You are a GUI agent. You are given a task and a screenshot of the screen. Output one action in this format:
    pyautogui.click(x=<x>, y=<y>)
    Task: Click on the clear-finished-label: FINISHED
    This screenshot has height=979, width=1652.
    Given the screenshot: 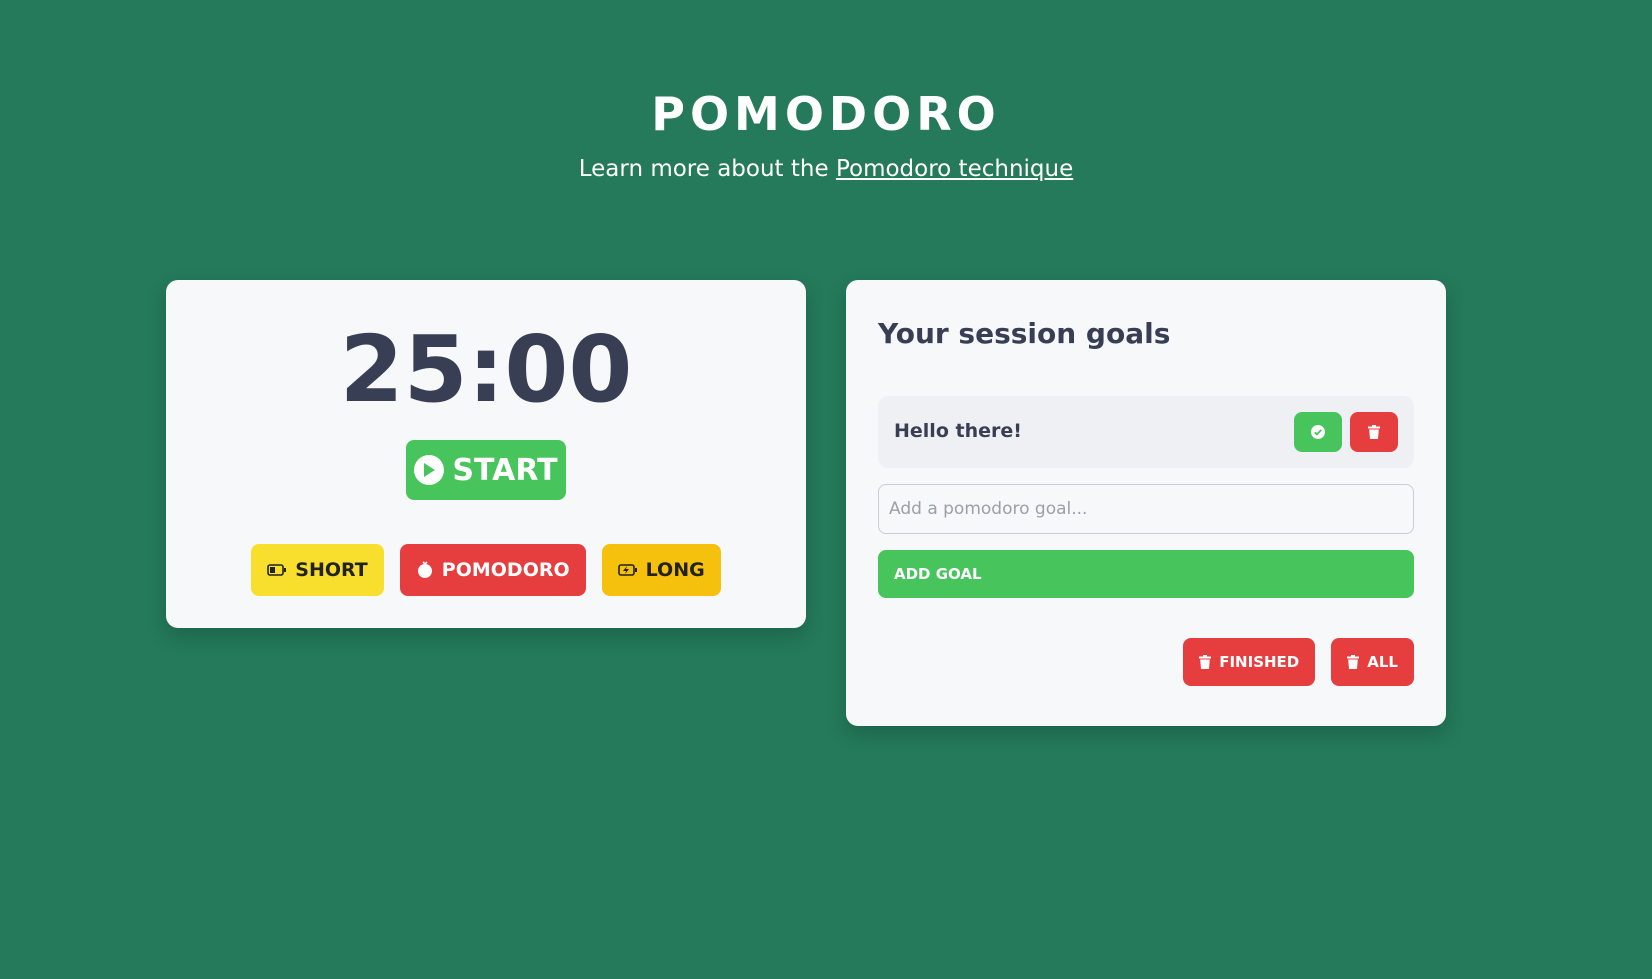 What is the action you would take?
    pyautogui.click(x=1259, y=662)
    